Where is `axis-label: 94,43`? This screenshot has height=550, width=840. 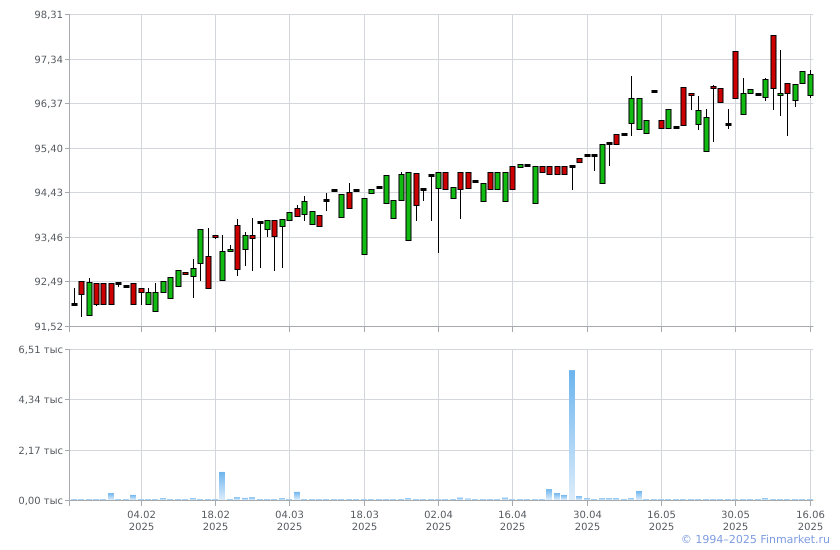
axis-label: 94,43 is located at coordinates (48, 193).